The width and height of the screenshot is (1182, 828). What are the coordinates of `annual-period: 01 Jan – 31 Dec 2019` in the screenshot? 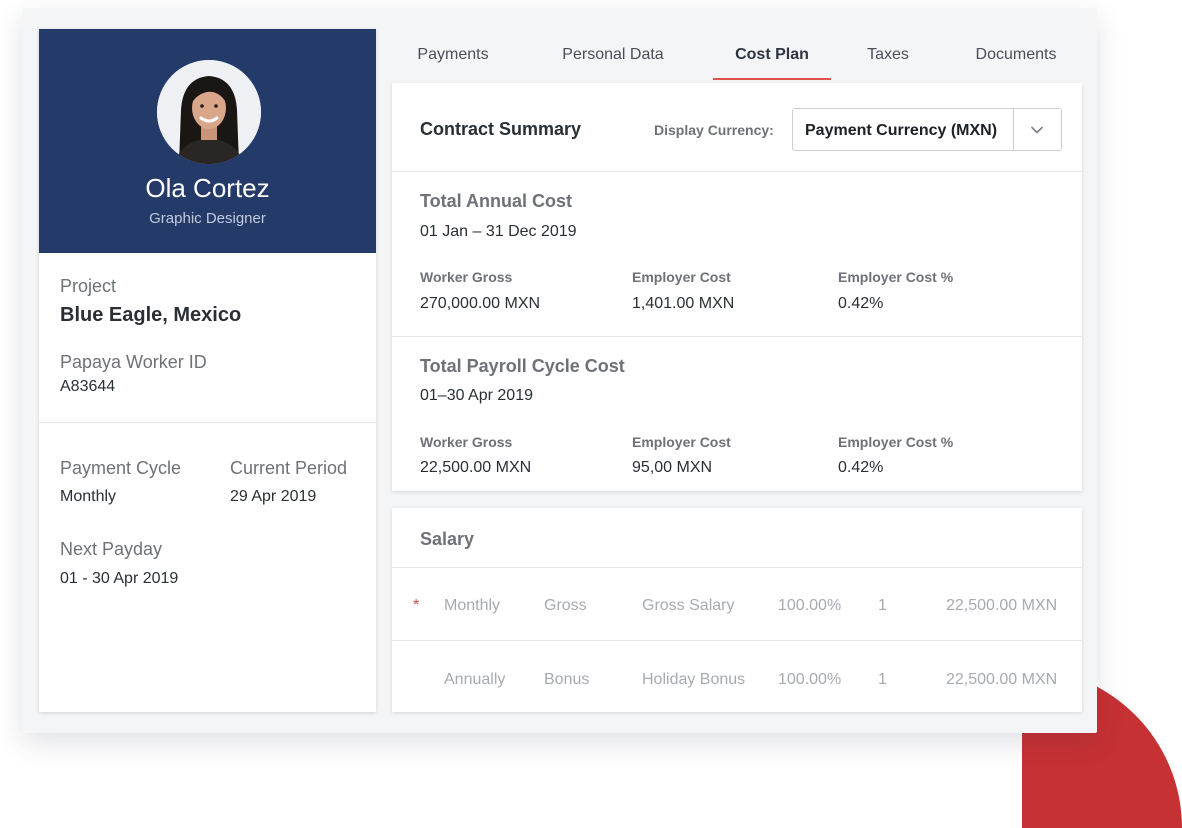 It's located at (498, 231).